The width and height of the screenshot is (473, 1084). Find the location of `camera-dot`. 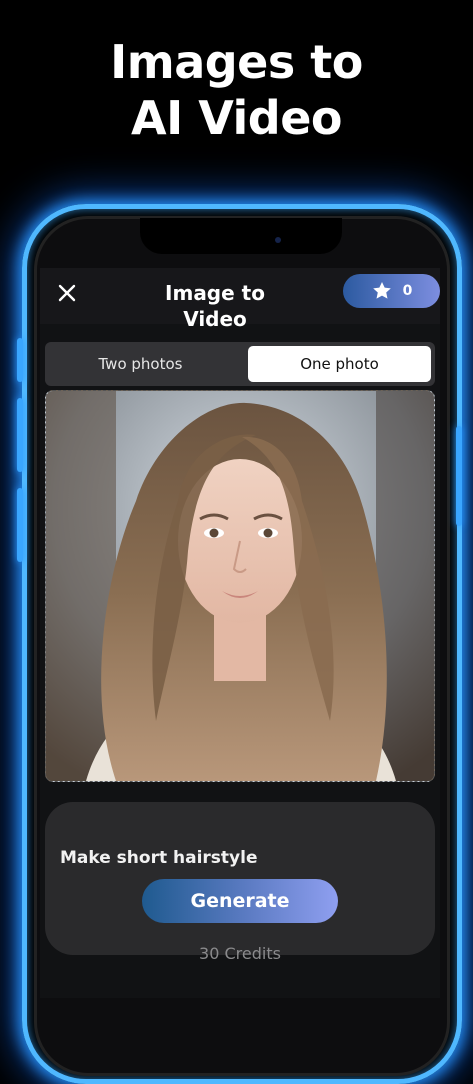

camera-dot is located at coordinates (278, 240).